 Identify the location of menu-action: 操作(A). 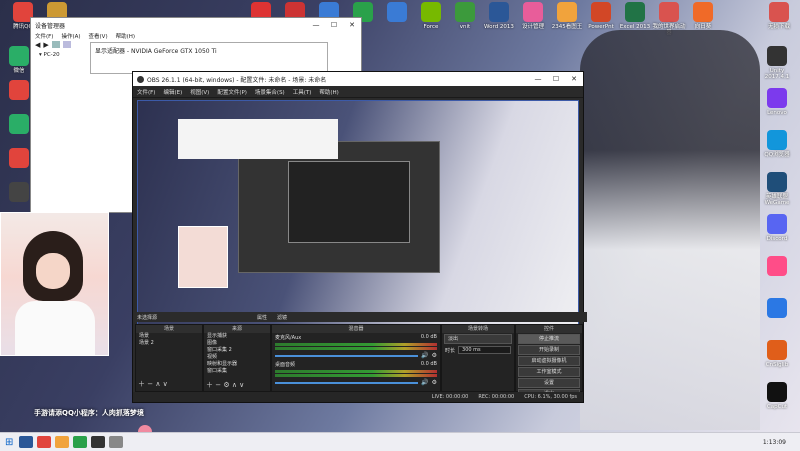
(70, 36).